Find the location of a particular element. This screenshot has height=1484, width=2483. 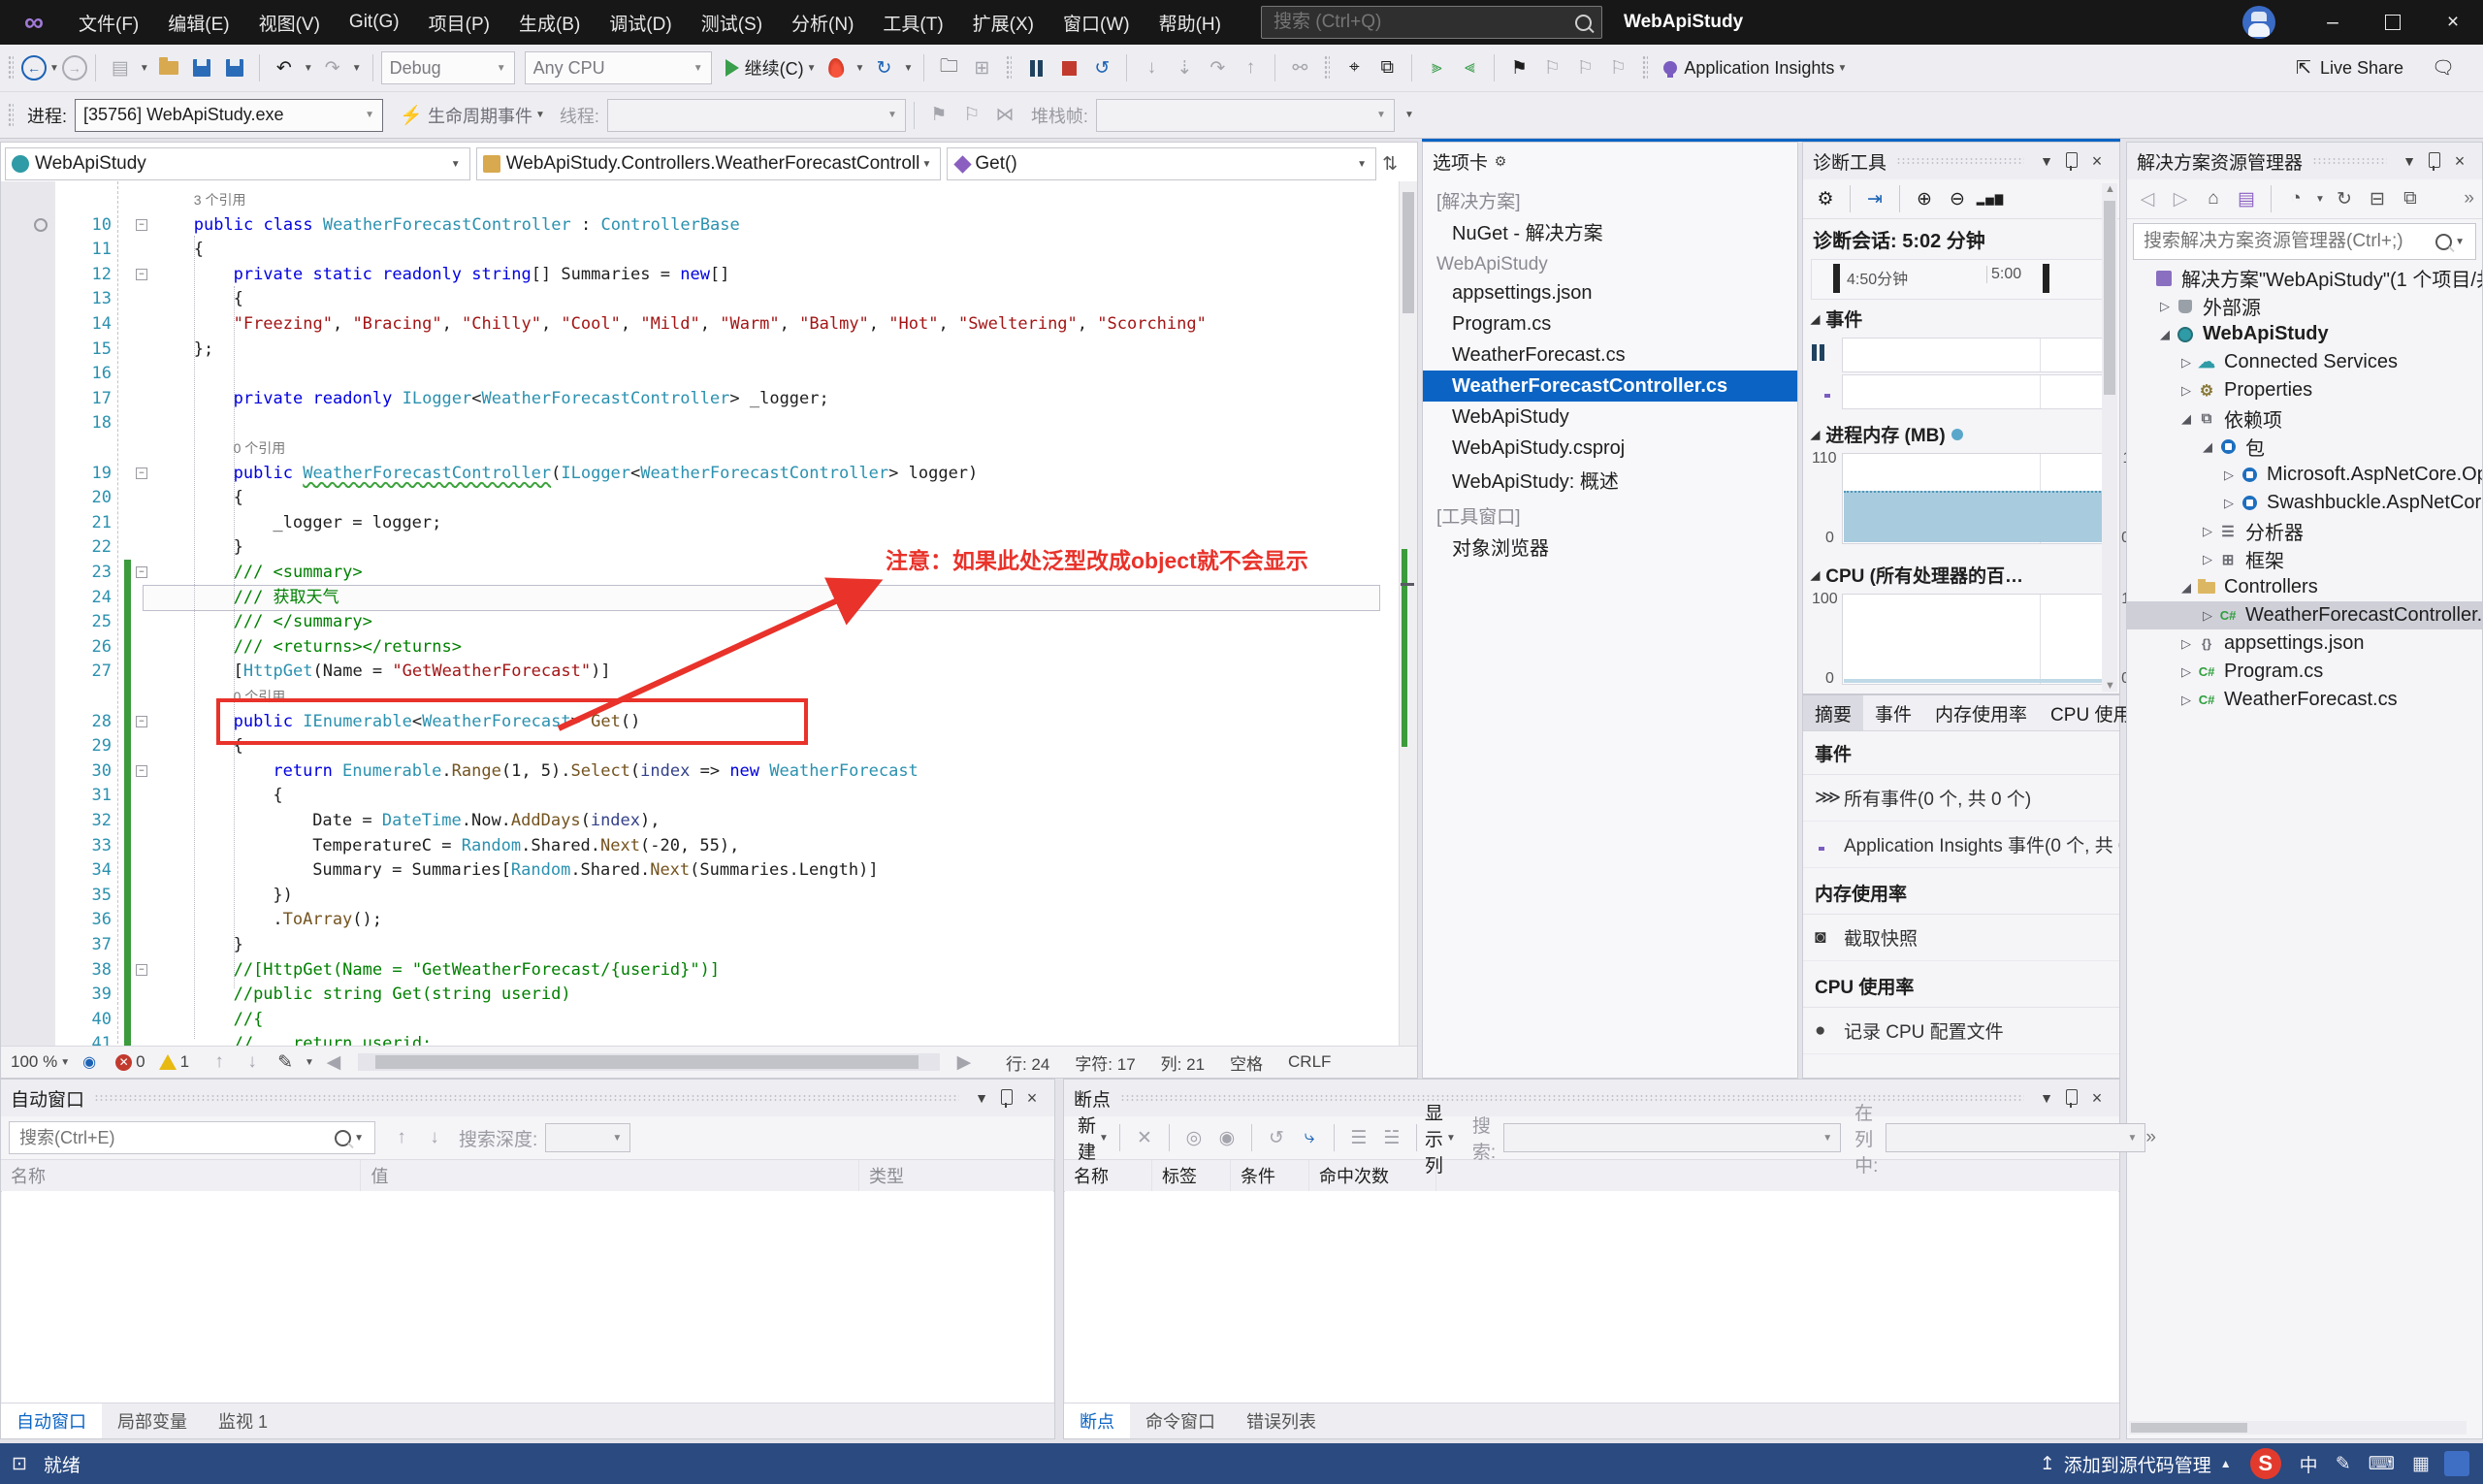

chevron-down-icon: ▼ is located at coordinates (2047, 1098).